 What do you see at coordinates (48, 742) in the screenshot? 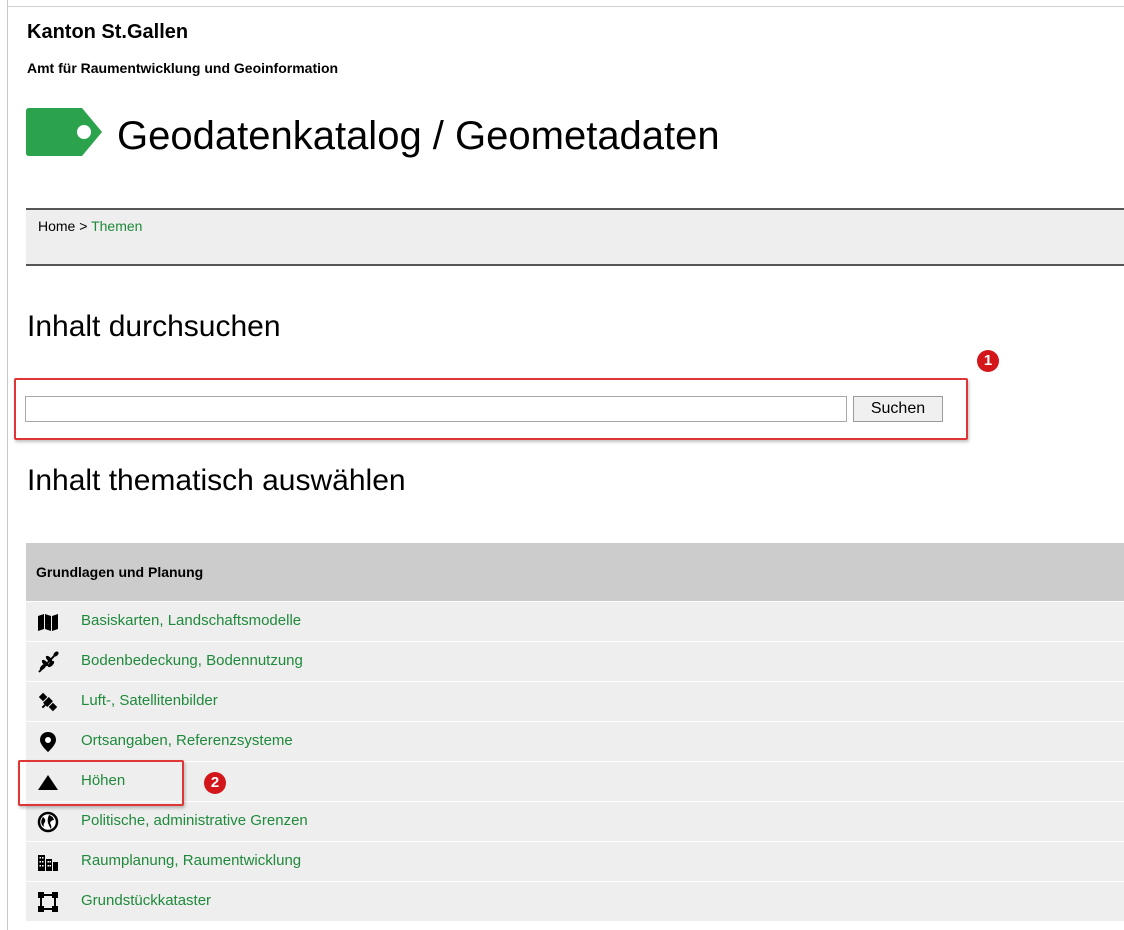
I see `map-marker-icon` at bounding box center [48, 742].